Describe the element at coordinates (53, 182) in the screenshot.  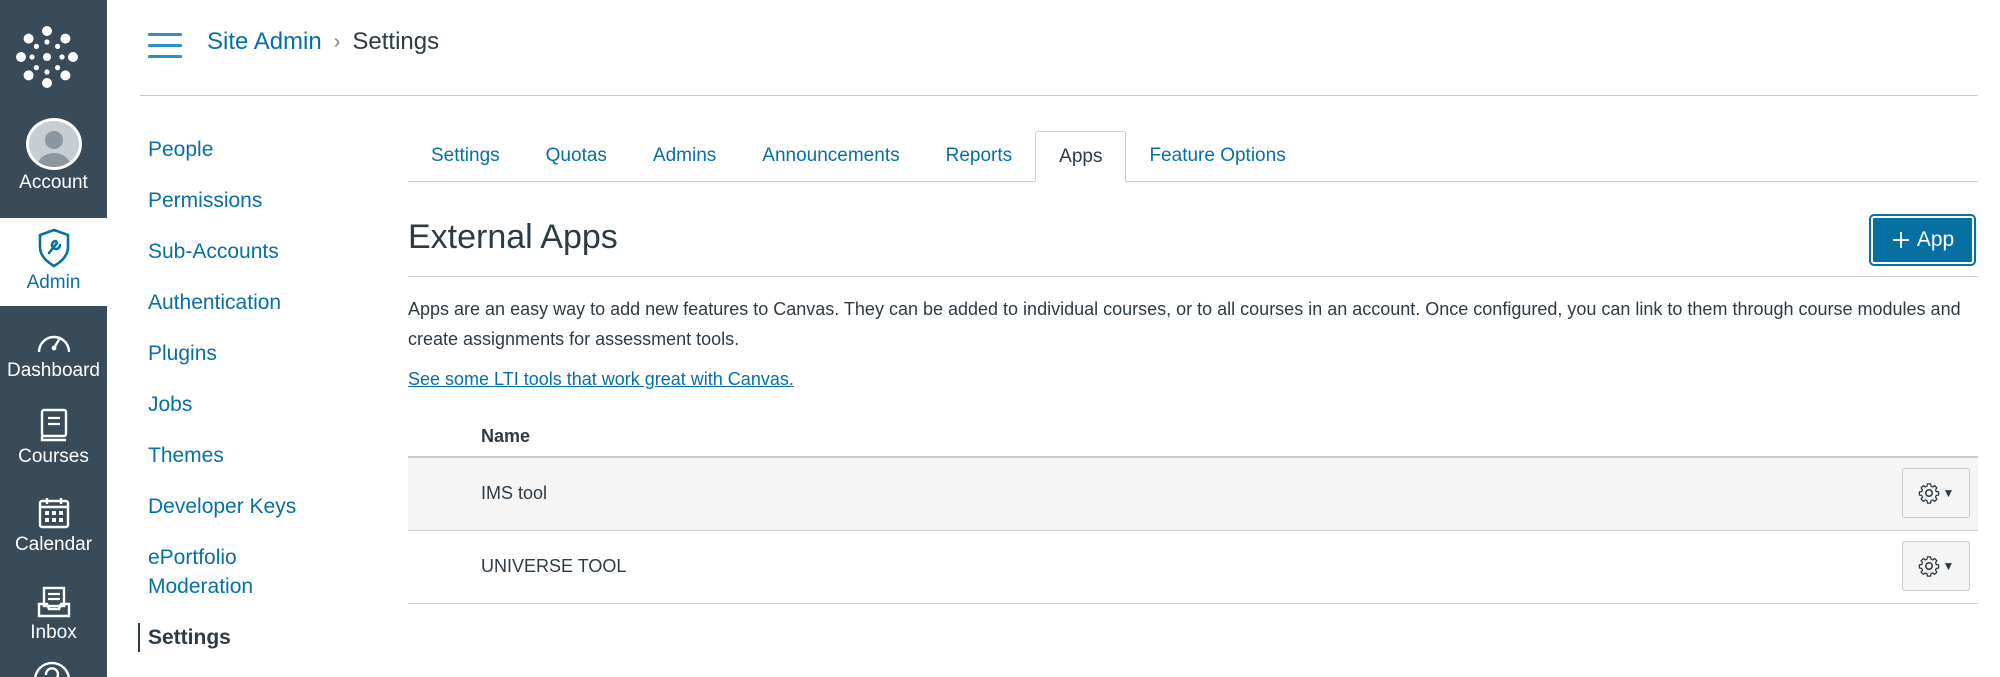
I see `global-nav-label: Account` at that location.